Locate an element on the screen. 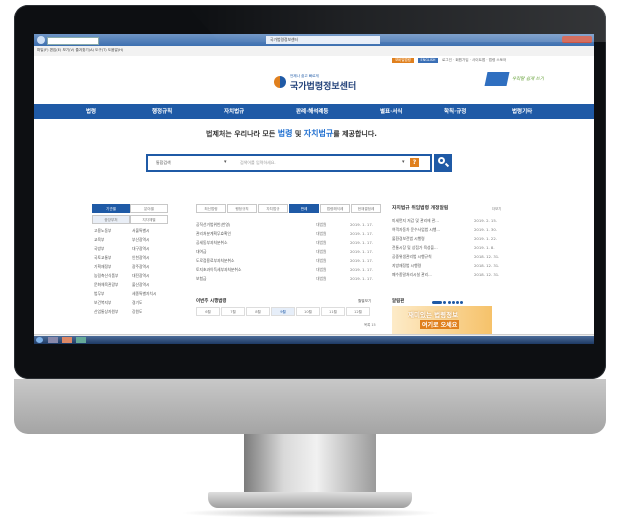  util-links: 로그인 · 회원가입 · 사이트맵 · 법령 스토어 is located at coordinates (474, 60).